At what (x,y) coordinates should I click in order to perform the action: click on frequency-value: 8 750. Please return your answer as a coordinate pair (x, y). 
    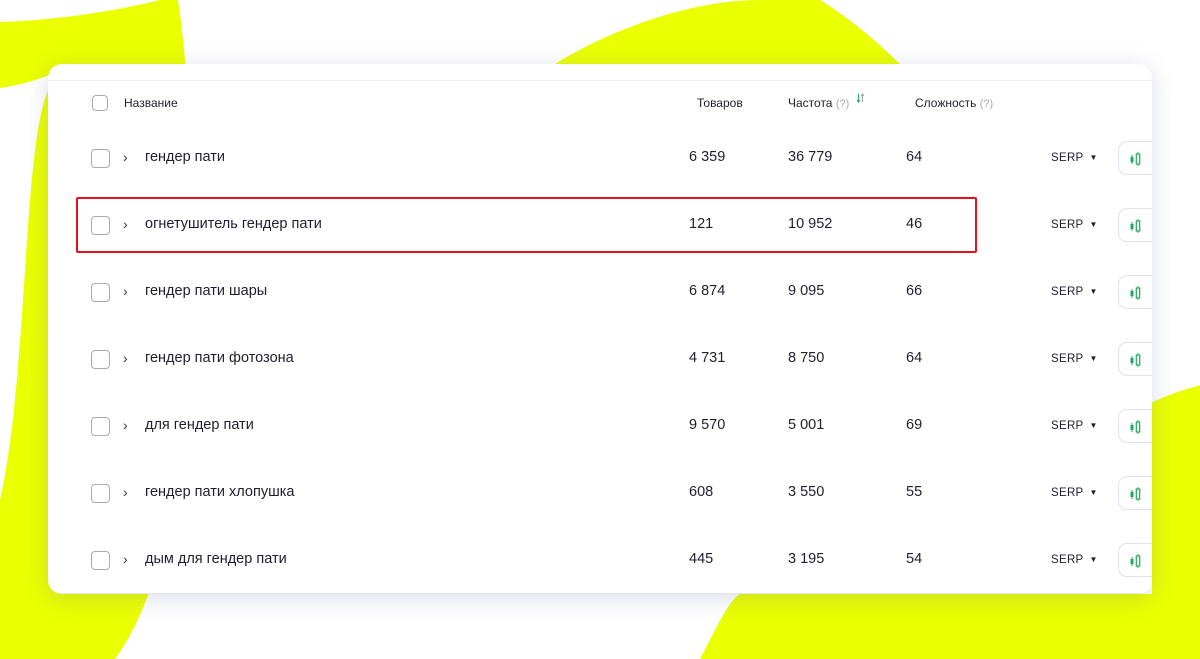
    Looking at the image, I should click on (806, 358).